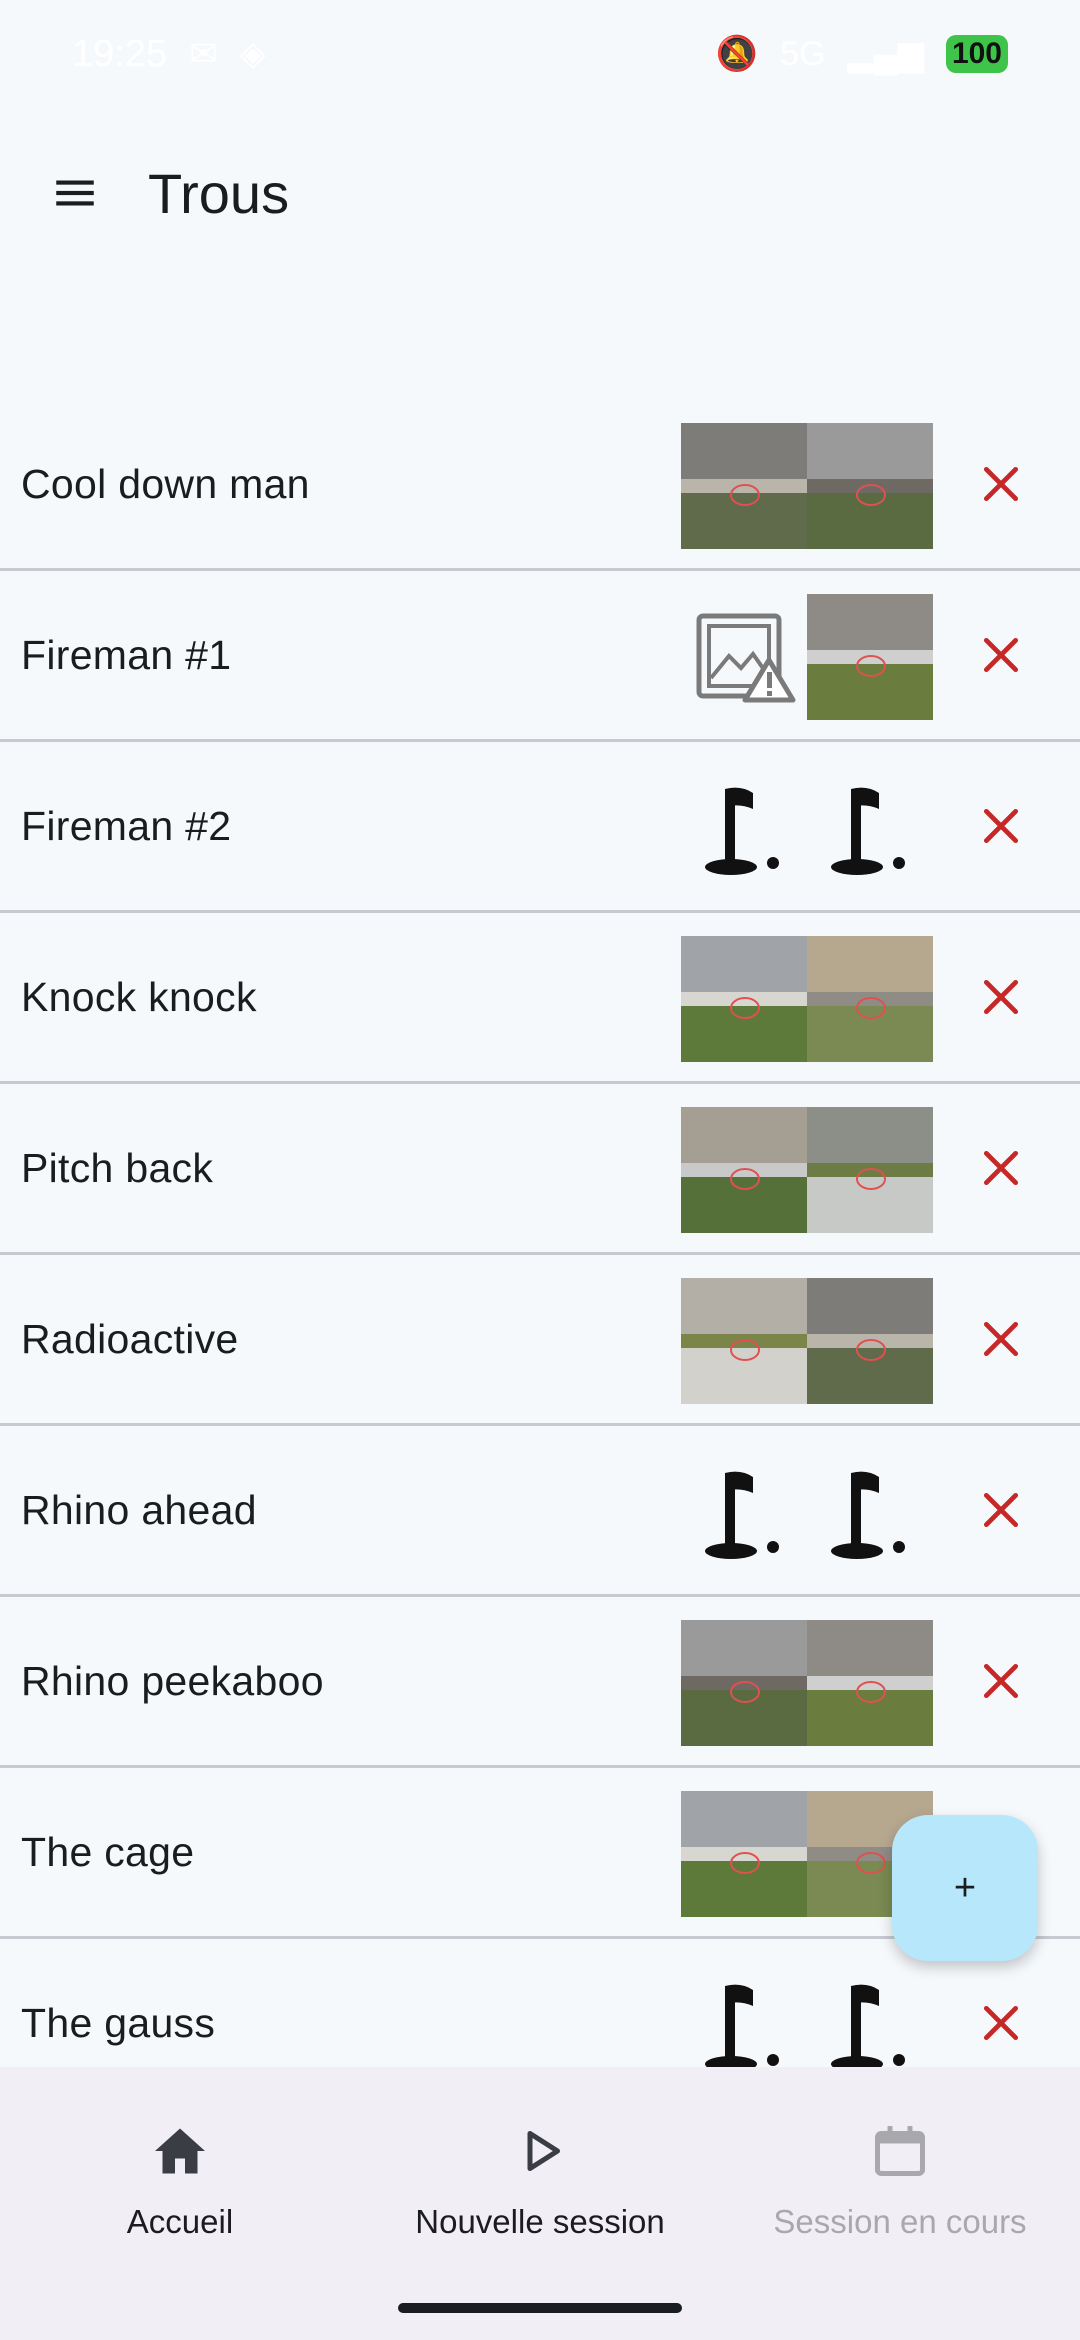  Describe the element at coordinates (737, 54) in the screenshot. I see `mute-icon: 🔕` at that location.